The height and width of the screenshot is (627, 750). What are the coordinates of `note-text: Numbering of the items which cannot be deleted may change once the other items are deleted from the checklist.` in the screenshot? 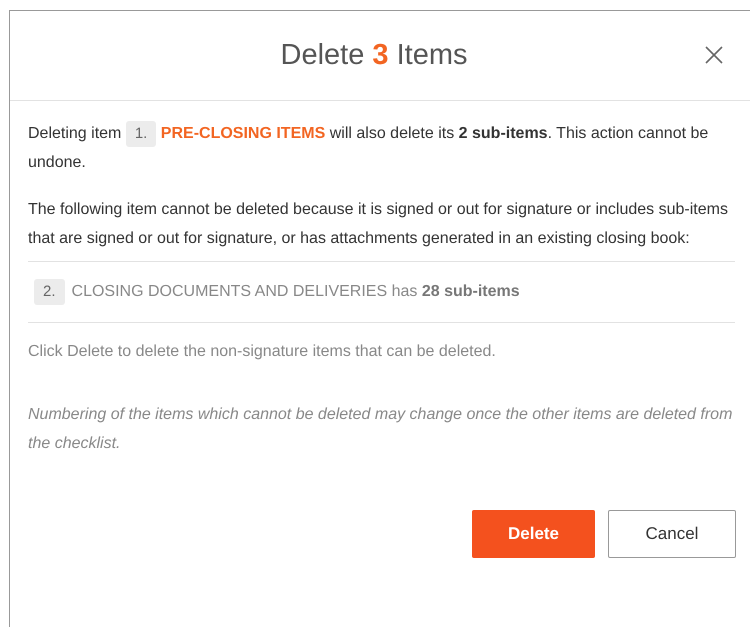 It's located at (381, 429).